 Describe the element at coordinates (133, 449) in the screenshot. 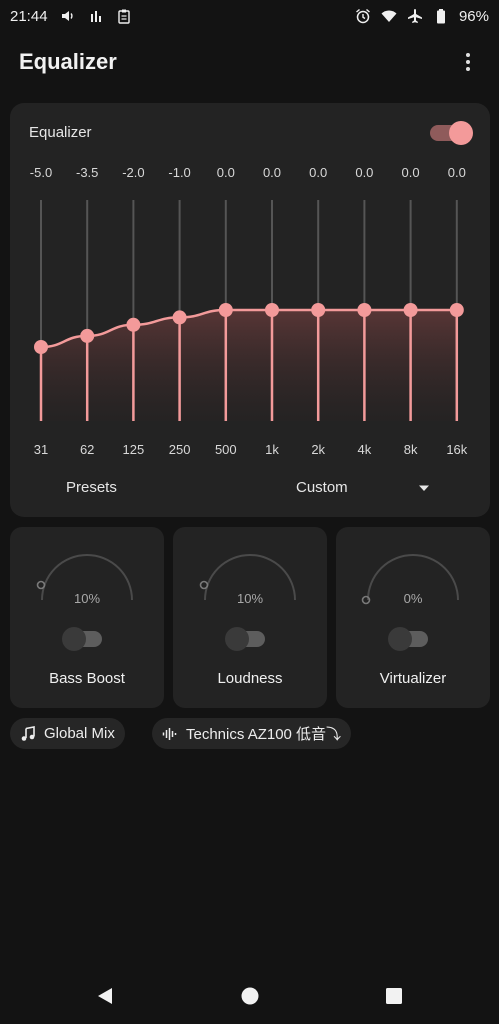

I see `eq-freq-label: 125` at that location.